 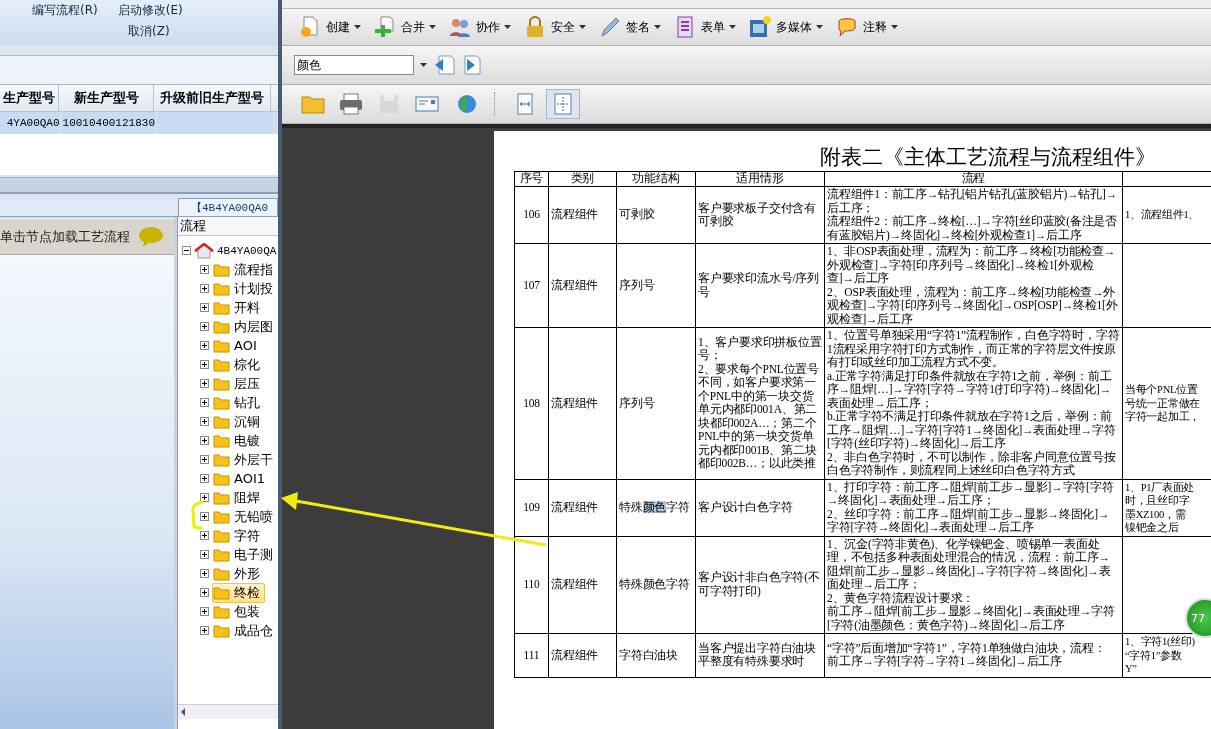 What do you see at coordinates (108, 123) in the screenshot?
I see `table-cell: 10010400121830` at bounding box center [108, 123].